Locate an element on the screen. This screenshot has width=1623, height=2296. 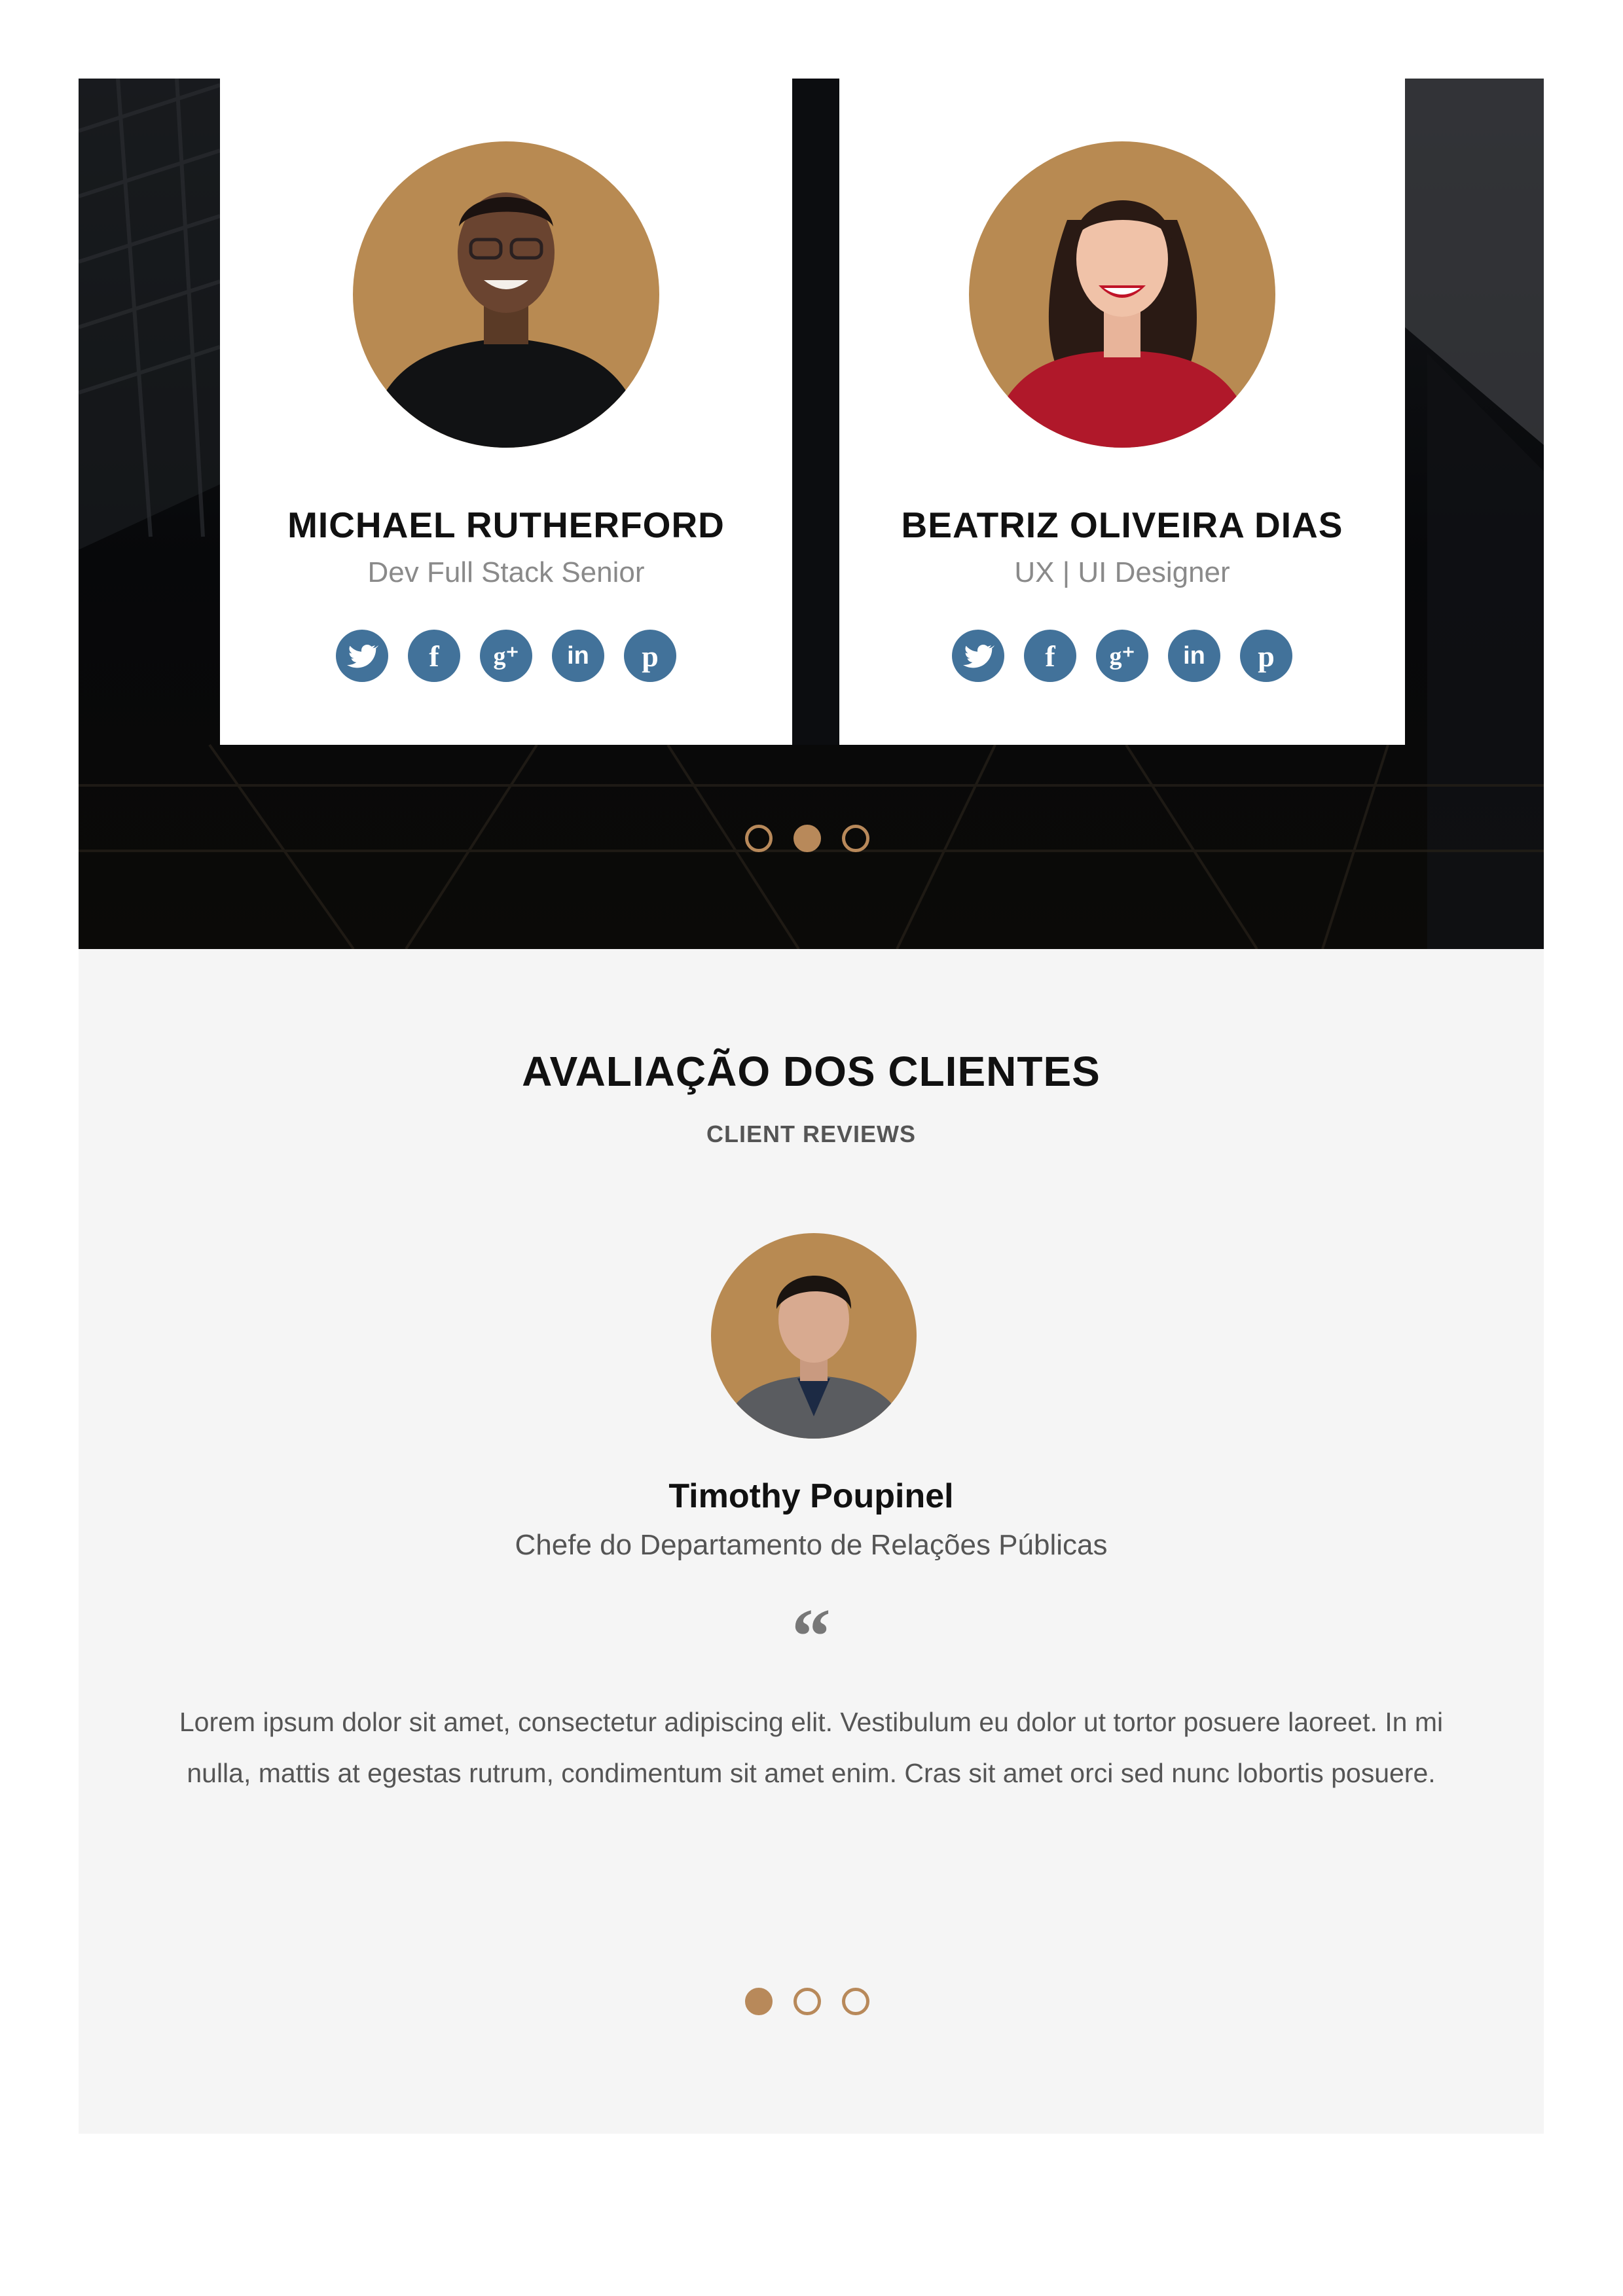
reviews-carousel-pagination is located at coordinates (807, 2001).